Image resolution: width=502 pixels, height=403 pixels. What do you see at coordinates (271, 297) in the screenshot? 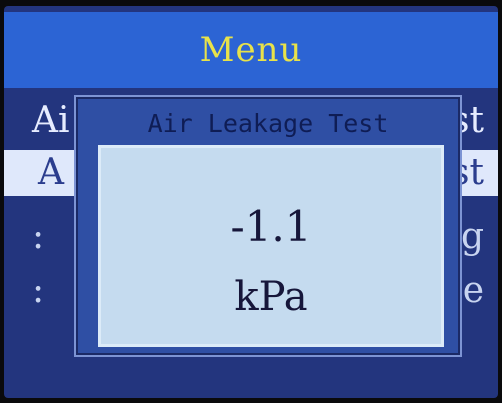
I see `pressure-unit: kPa` at bounding box center [271, 297].